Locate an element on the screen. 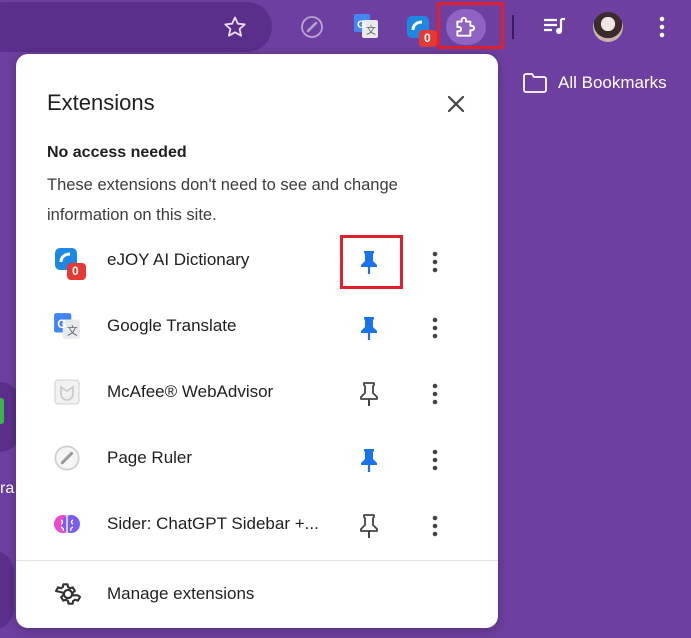 This screenshot has height=638, width=691. manage-extensions-label: Manage extensions is located at coordinates (181, 593).